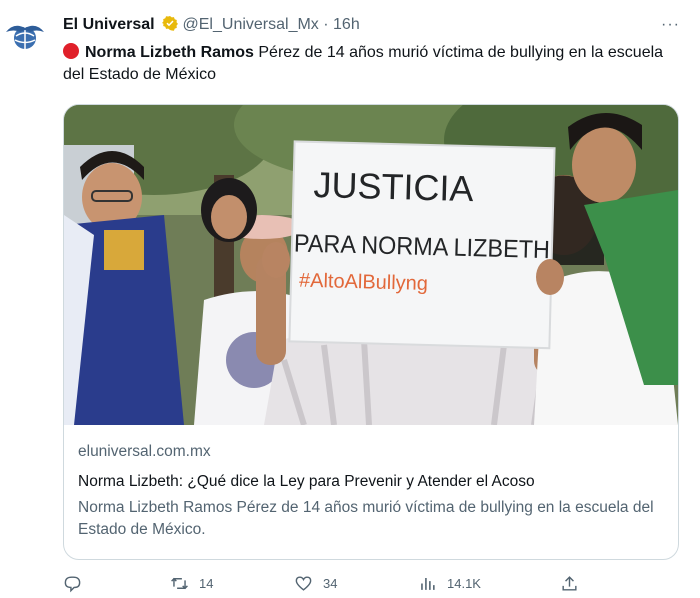 This screenshot has width=700, height=598. I want to click on sign-line-1: JUSTICIA, so click(393, 186).